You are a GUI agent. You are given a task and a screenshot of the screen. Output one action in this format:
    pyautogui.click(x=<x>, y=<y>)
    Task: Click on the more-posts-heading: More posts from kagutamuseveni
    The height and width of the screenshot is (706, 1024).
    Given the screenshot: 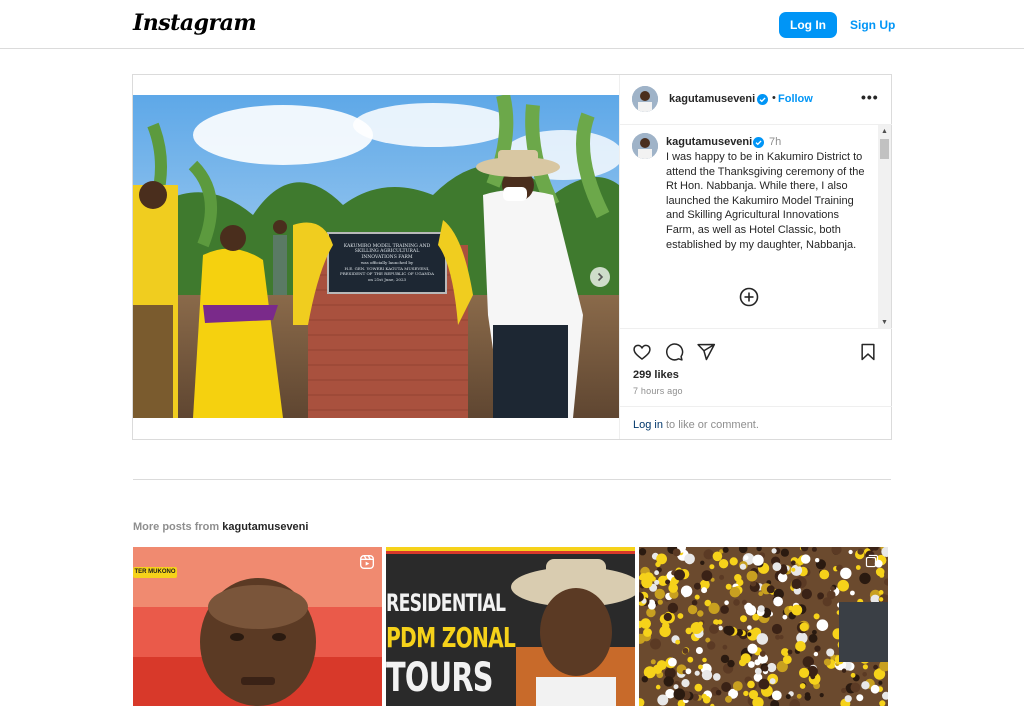 What is the action you would take?
    pyautogui.click(x=220, y=527)
    